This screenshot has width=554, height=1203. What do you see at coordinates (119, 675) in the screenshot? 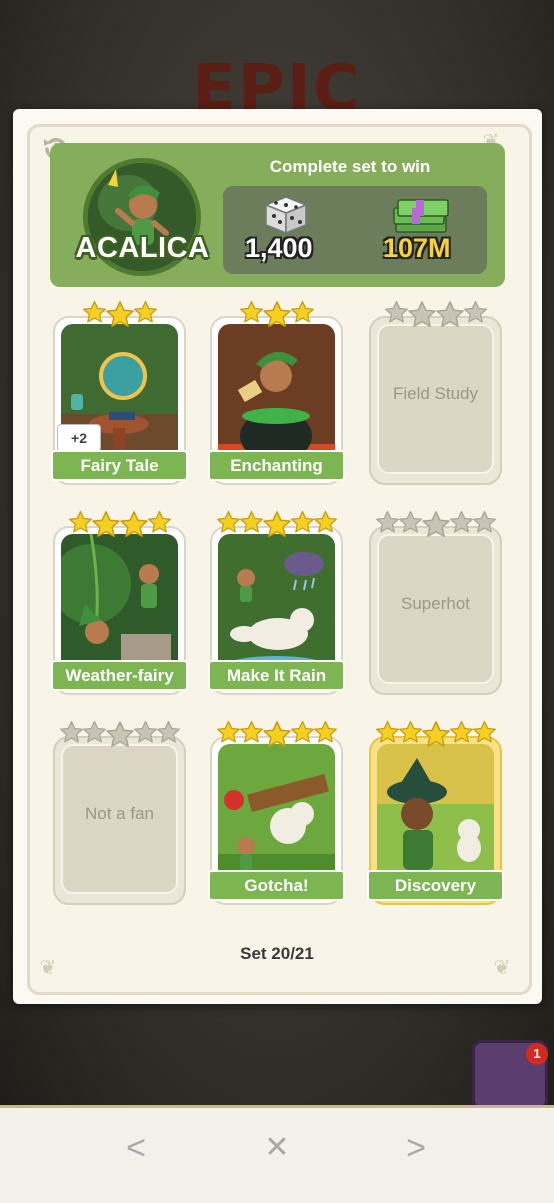
I see `sticker-label: Weather-fairy` at bounding box center [119, 675].